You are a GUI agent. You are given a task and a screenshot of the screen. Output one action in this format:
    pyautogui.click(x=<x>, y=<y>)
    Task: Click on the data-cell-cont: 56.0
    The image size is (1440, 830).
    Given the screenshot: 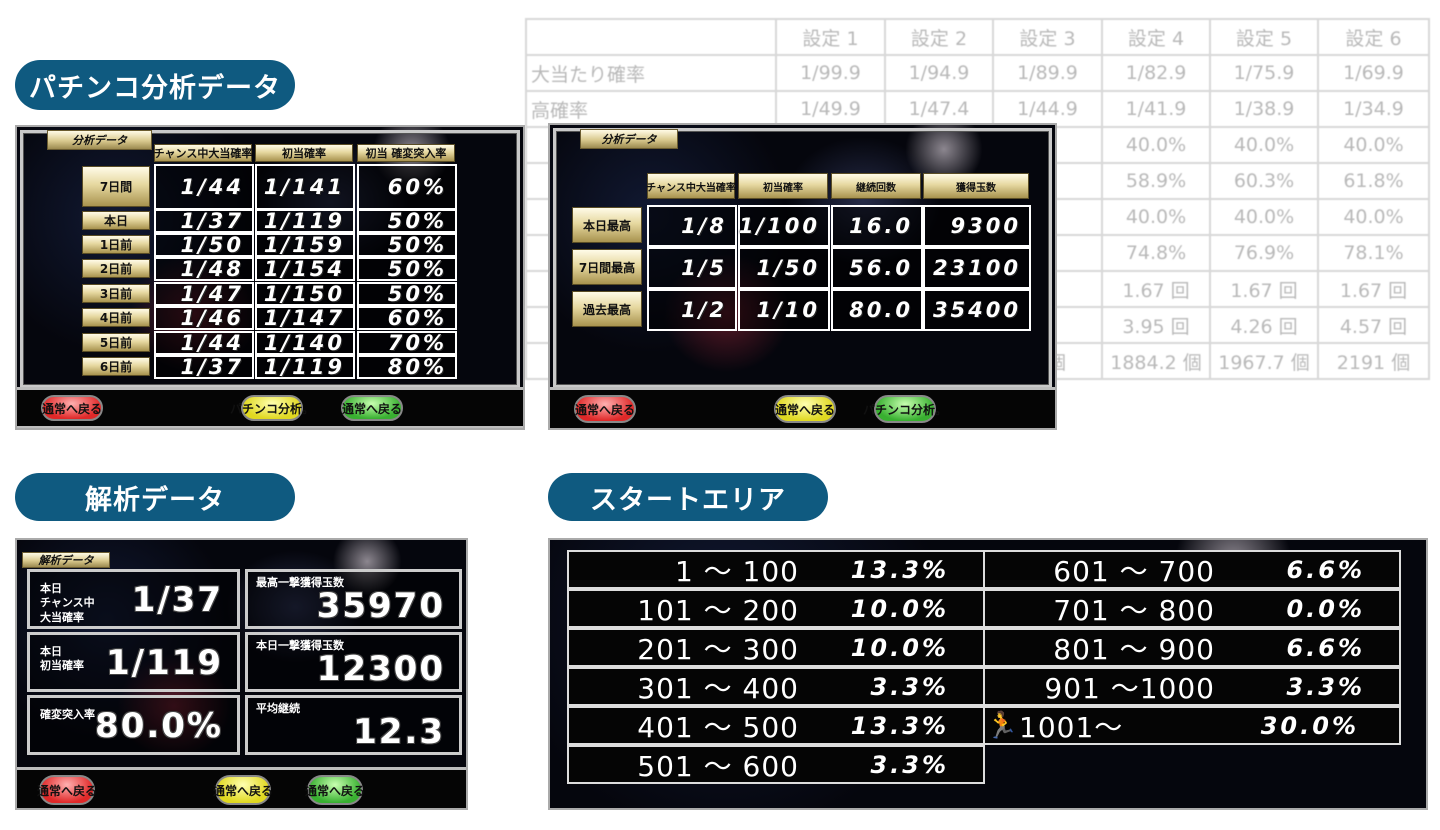 What is the action you would take?
    pyautogui.click(x=877, y=268)
    